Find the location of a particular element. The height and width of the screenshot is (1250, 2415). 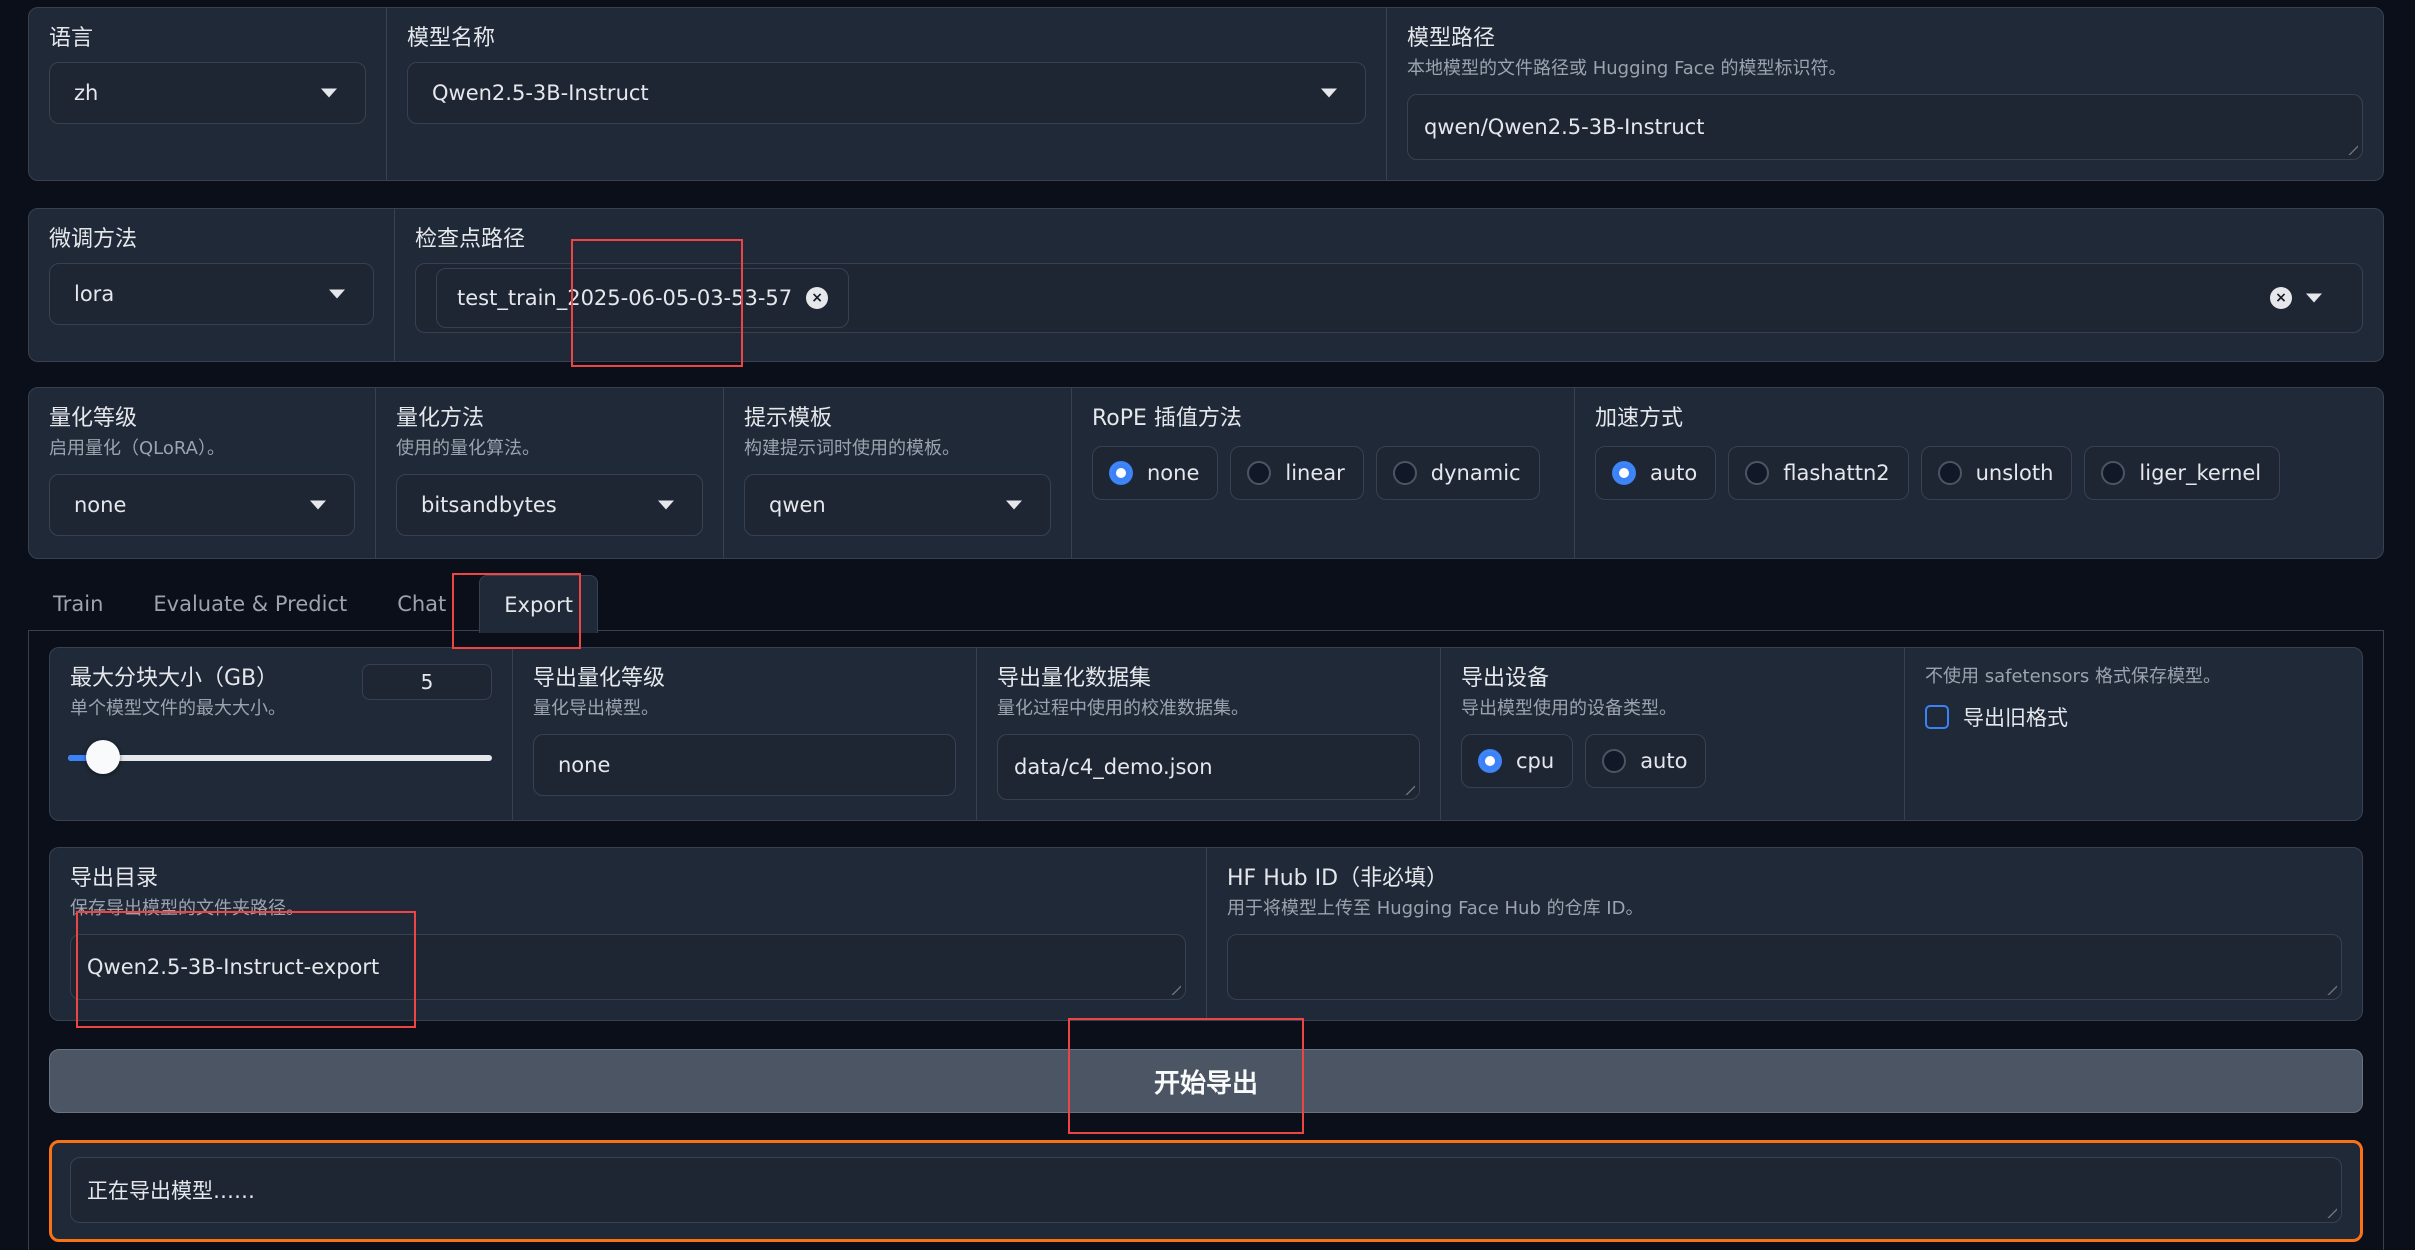

rope-option-linear: linear is located at coordinates (1297, 473).